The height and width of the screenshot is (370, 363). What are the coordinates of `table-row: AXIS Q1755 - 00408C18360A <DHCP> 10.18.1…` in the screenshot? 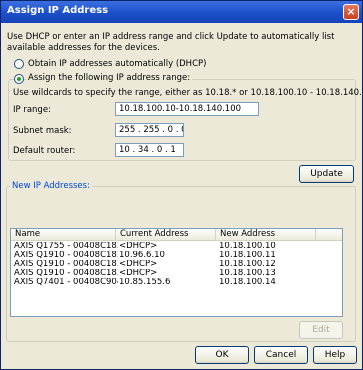 It's located at (176, 246).